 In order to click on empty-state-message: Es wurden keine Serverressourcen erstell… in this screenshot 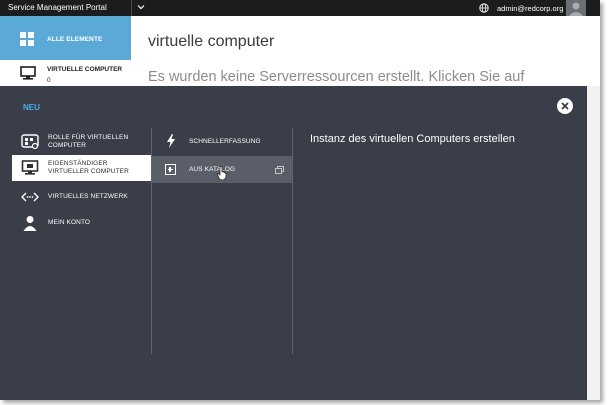, I will do `click(336, 77)`.